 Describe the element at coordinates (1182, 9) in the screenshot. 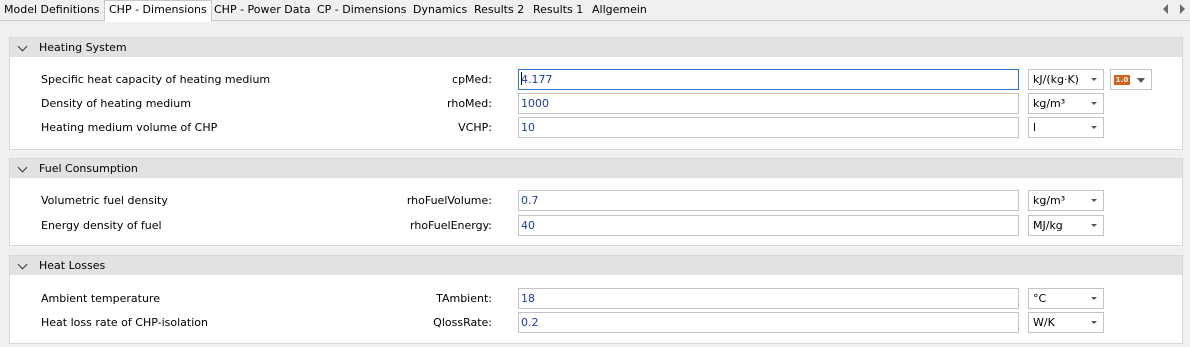

I see `scroll-right-icon` at that location.